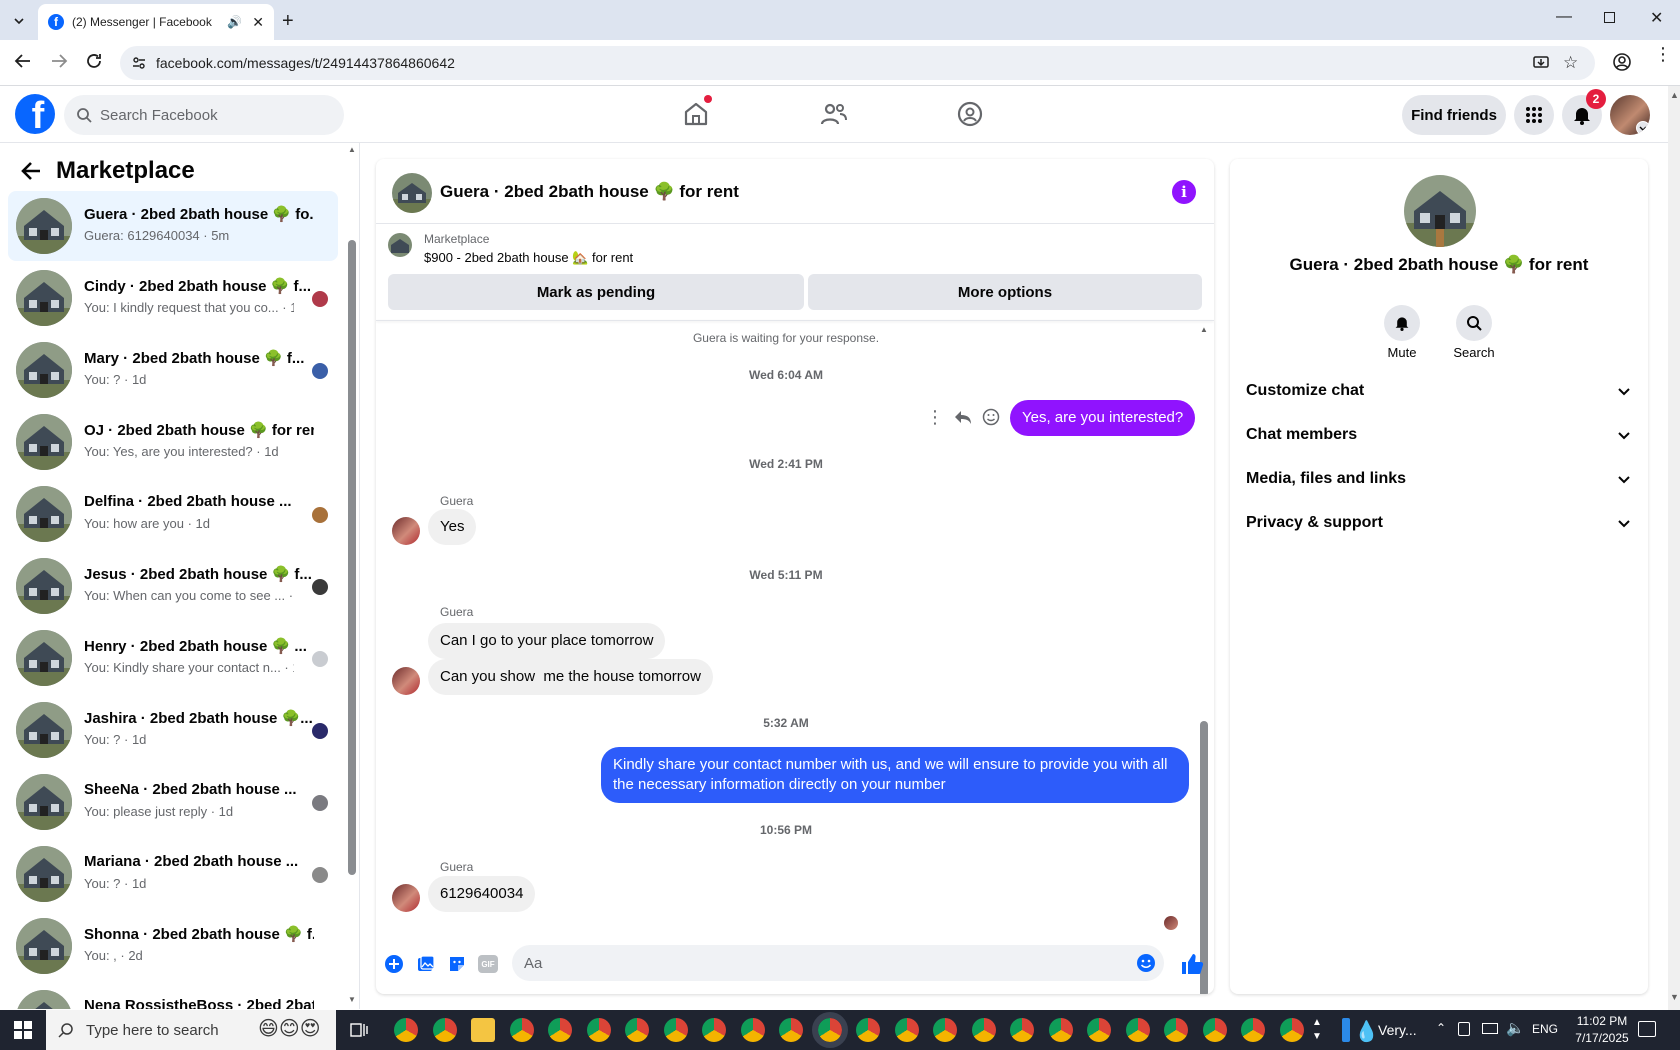 Image resolution: width=1680 pixels, height=1050 pixels. Describe the element at coordinates (1515, 1028) in the screenshot. I see `volume-icon: 🔈` at that location.